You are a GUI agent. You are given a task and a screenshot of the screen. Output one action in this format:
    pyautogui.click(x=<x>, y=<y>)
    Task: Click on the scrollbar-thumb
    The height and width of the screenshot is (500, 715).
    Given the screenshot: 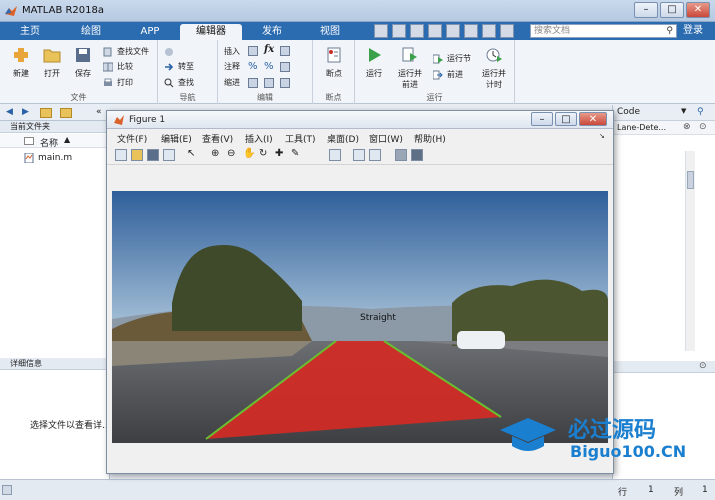 What is the action you would take?
    pyautogui.click(x=690, y=180)
    